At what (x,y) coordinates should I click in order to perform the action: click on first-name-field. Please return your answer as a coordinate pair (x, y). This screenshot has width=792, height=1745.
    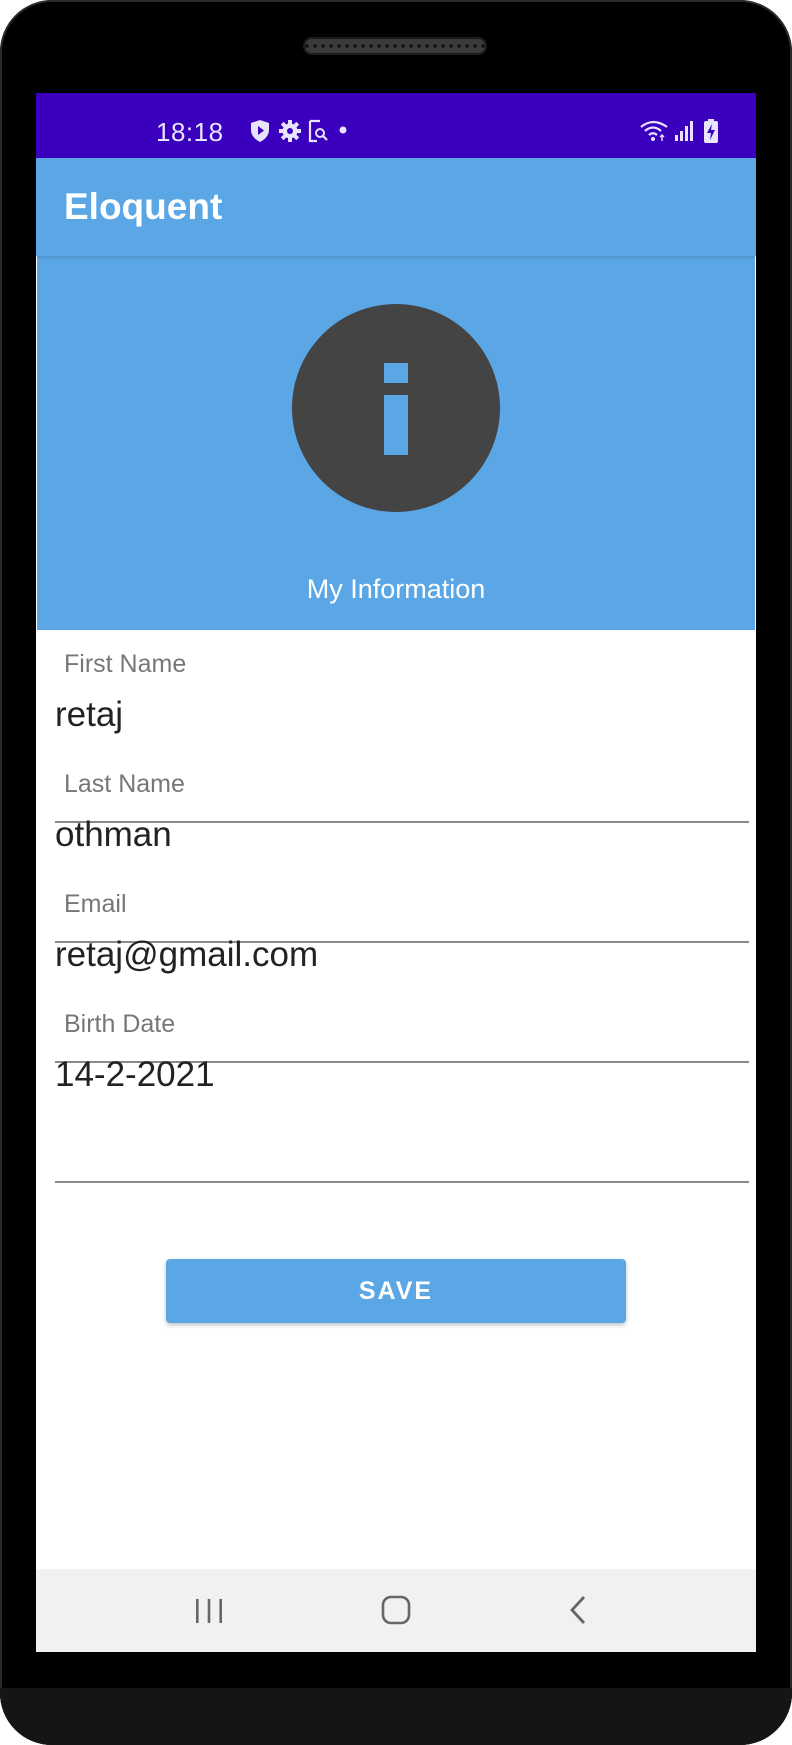
    Looking at the image, I should click on (400, 715).